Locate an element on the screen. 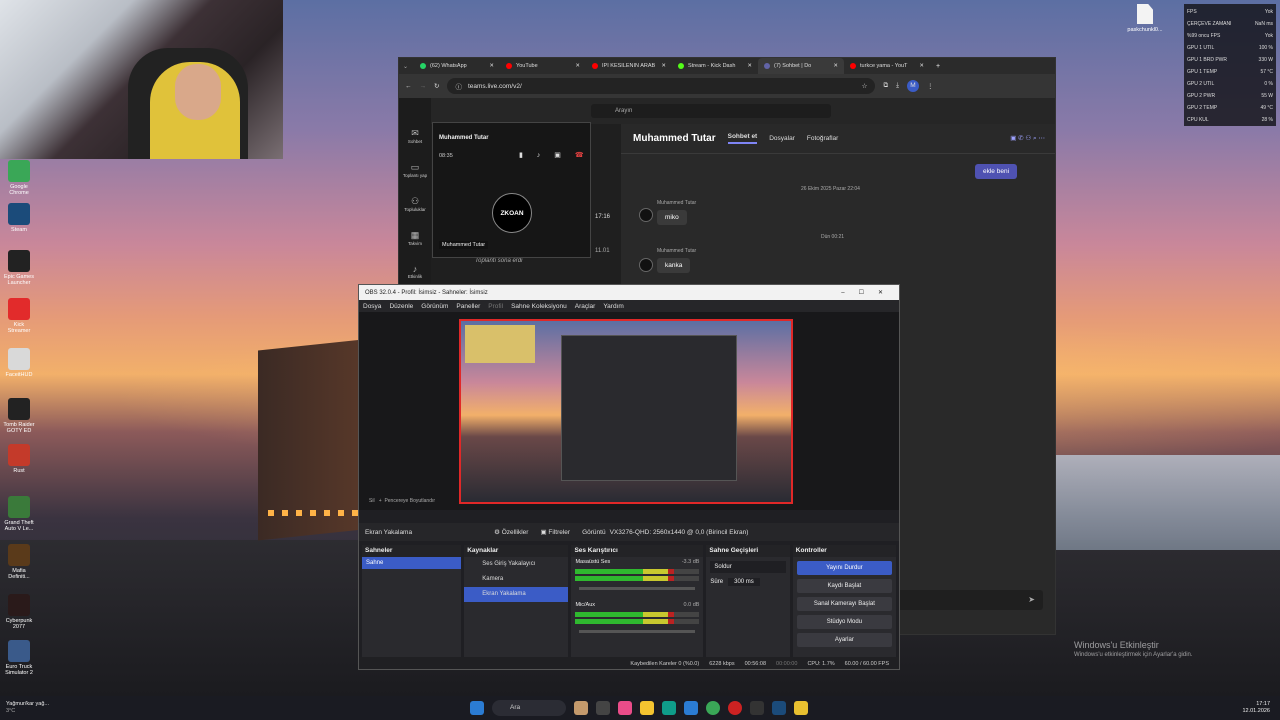 Image resolution: width=1280 pixels, height=720 pixels. browser-tab: turkce yama - YouT ✕ is located at coordinates (887, 66).